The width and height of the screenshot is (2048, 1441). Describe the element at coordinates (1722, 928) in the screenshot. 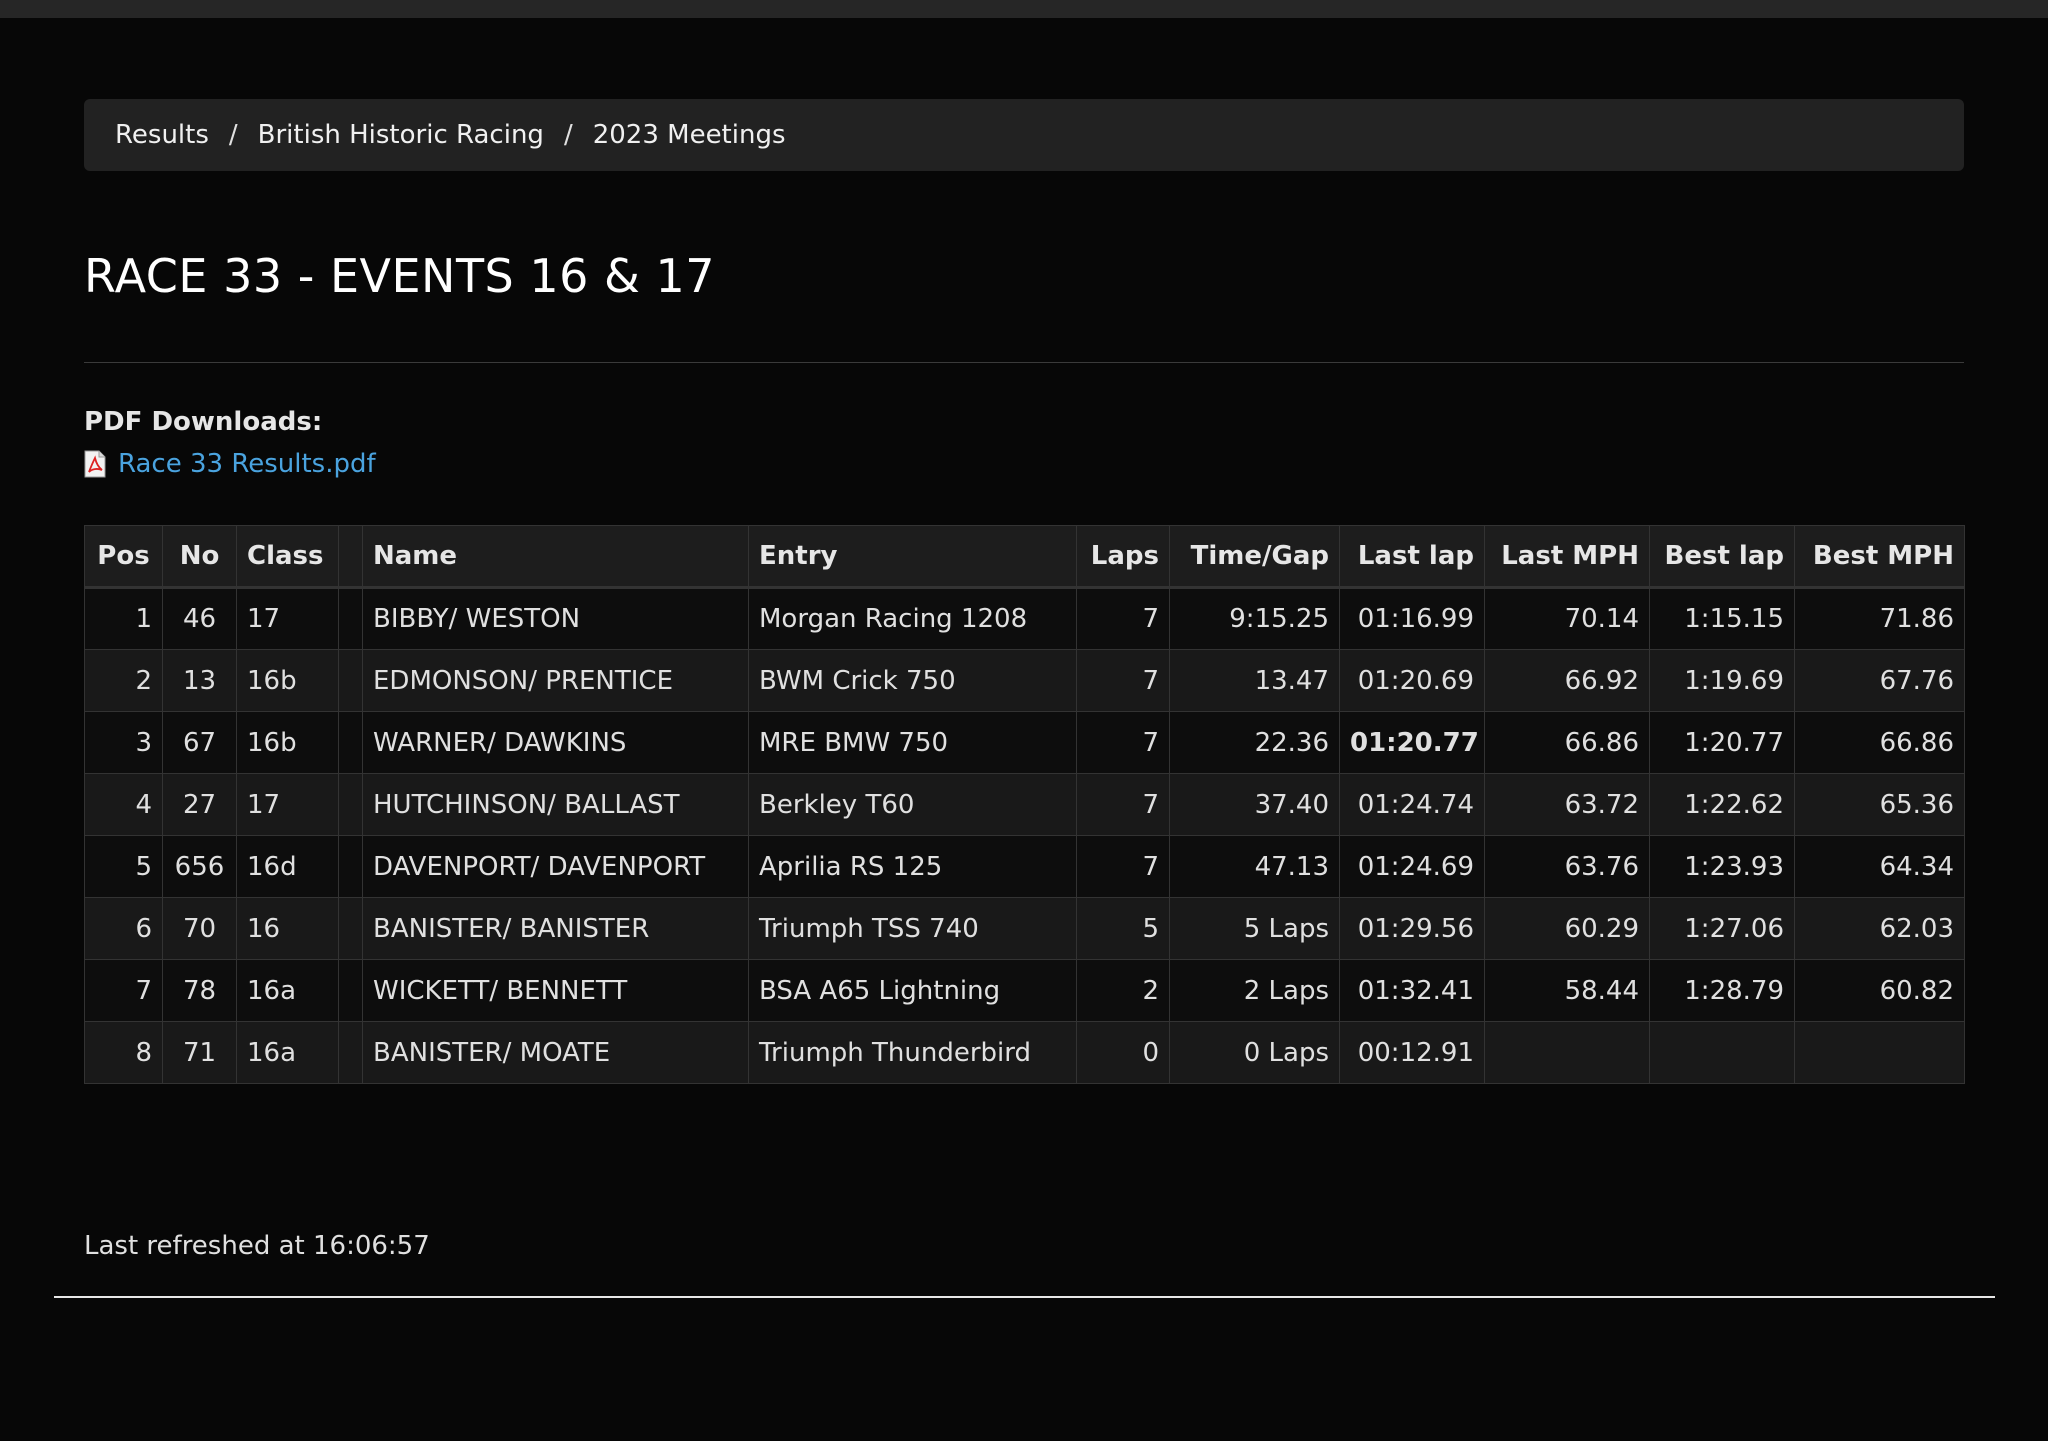

I see `cell-best-lap: 1:27.06` at that location.